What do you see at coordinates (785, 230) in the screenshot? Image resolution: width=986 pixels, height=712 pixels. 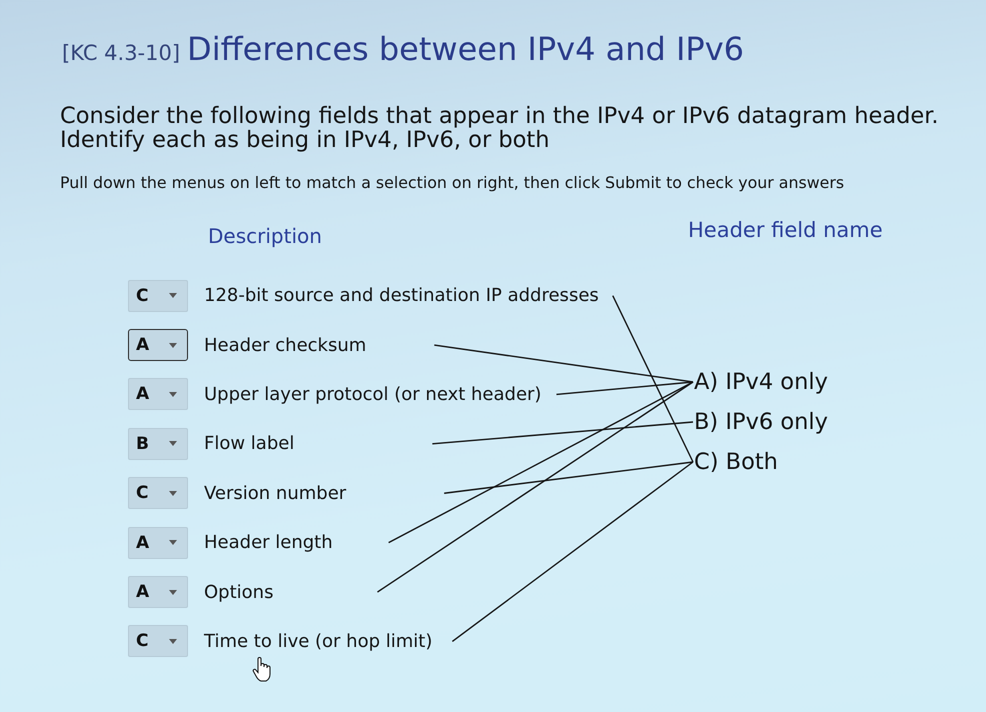 I see `column-heading: Header field name` at bounding box center [785, 230].